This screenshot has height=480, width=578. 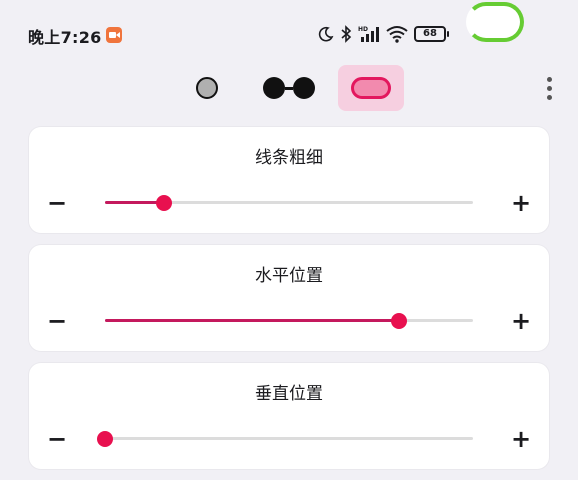 What do you see at coordinates (289, 276) in the screenshot?
I see `card-title: 水平位置` at bounding box center [289, 276].